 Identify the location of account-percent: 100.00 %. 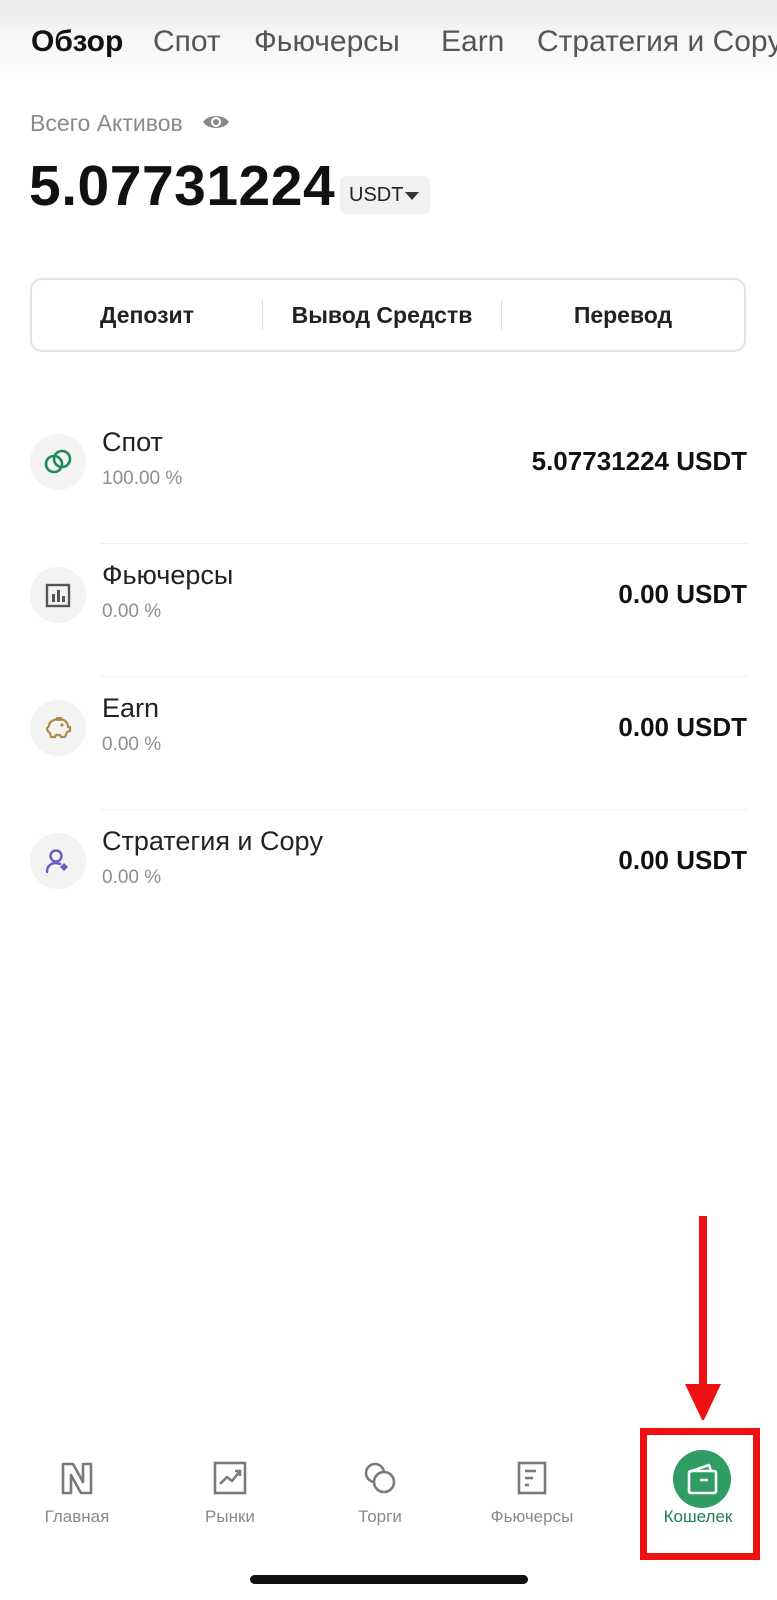
(142, 478).